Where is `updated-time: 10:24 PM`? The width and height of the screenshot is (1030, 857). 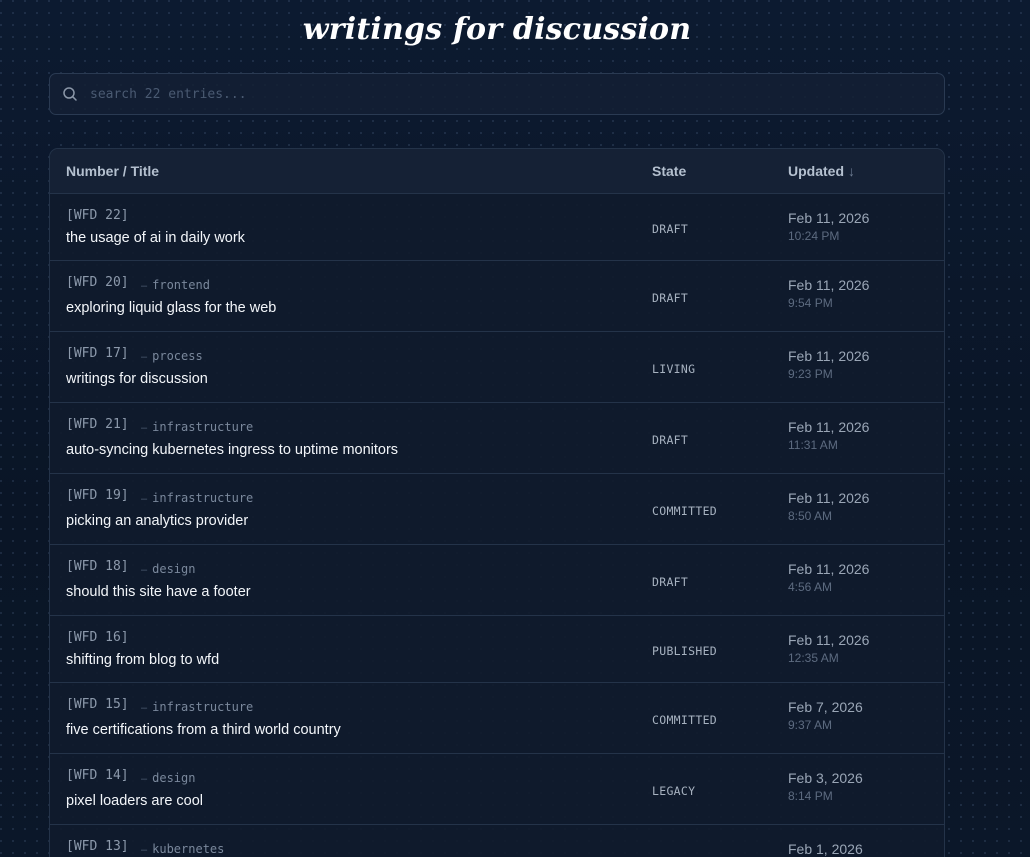 updated-time: 10:24 PM is located at coordinates (814, 236).